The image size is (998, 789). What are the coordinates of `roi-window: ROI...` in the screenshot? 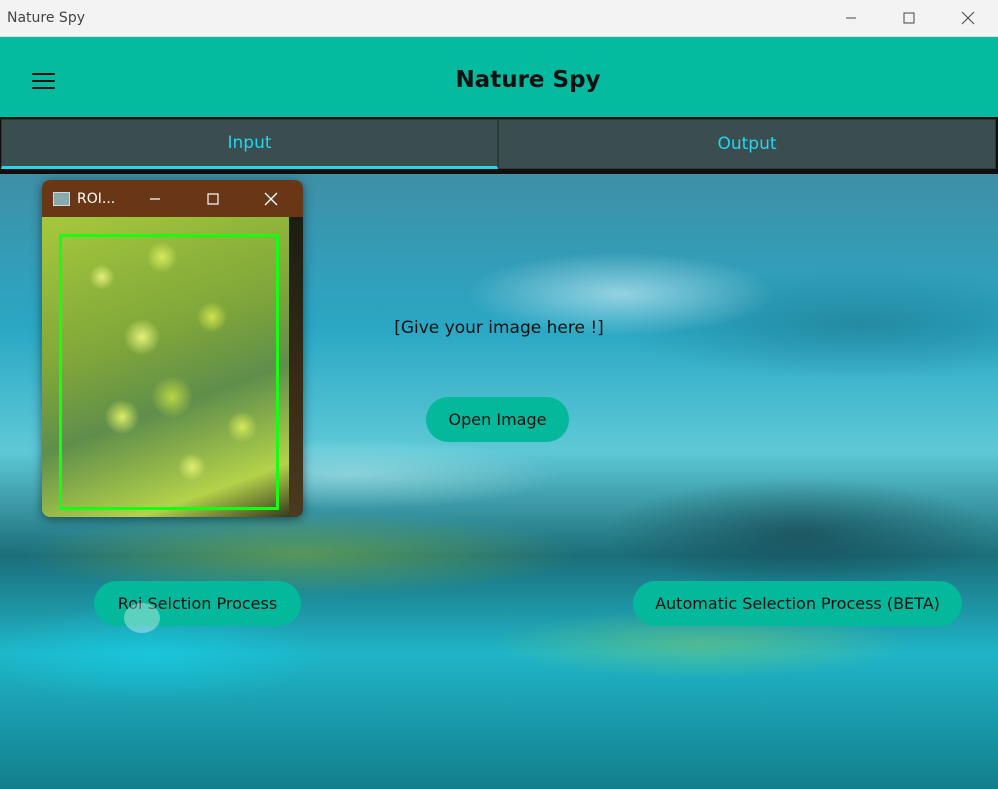 It's located at (172, 348).